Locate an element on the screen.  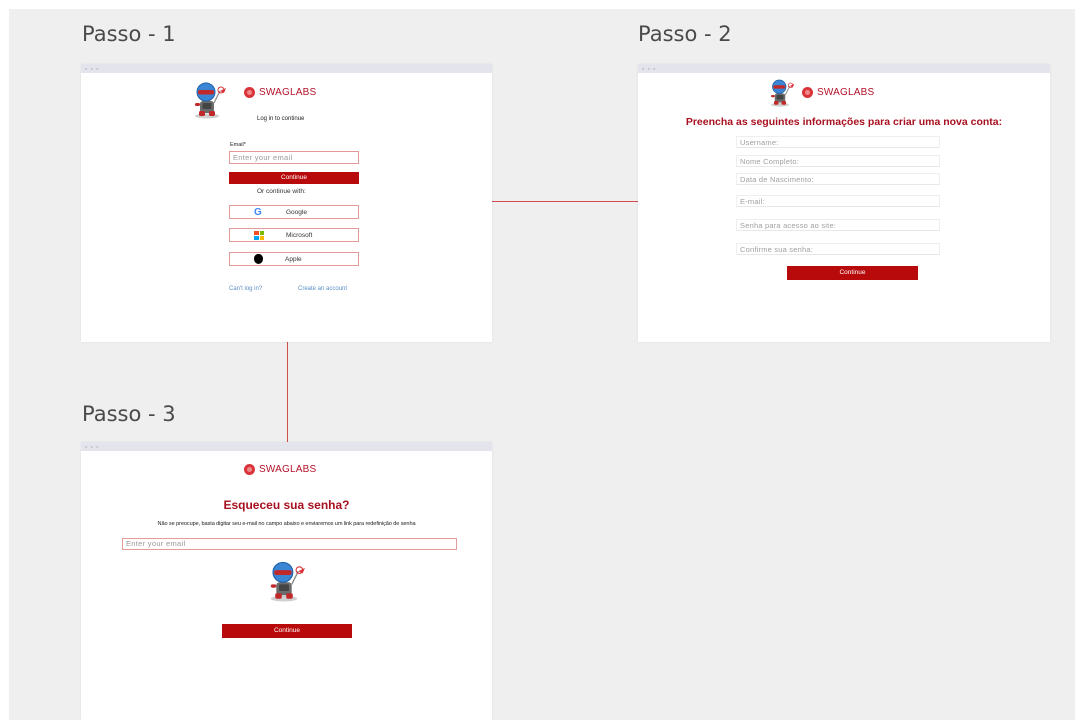
full-name-field: Nome Completo: is located at coordinates (838, 161).